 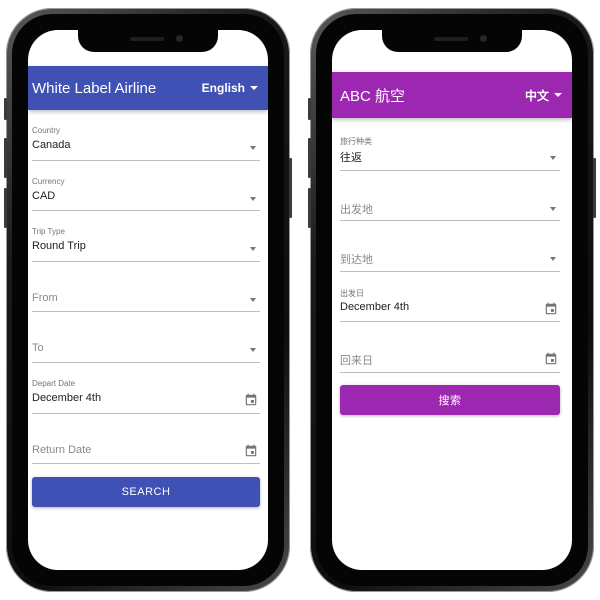 What do you see at coordinates (146, 236) in the screenshot?
I see `trip-type-select: Trip Type Round Trip` at bounding box center [146, 236].